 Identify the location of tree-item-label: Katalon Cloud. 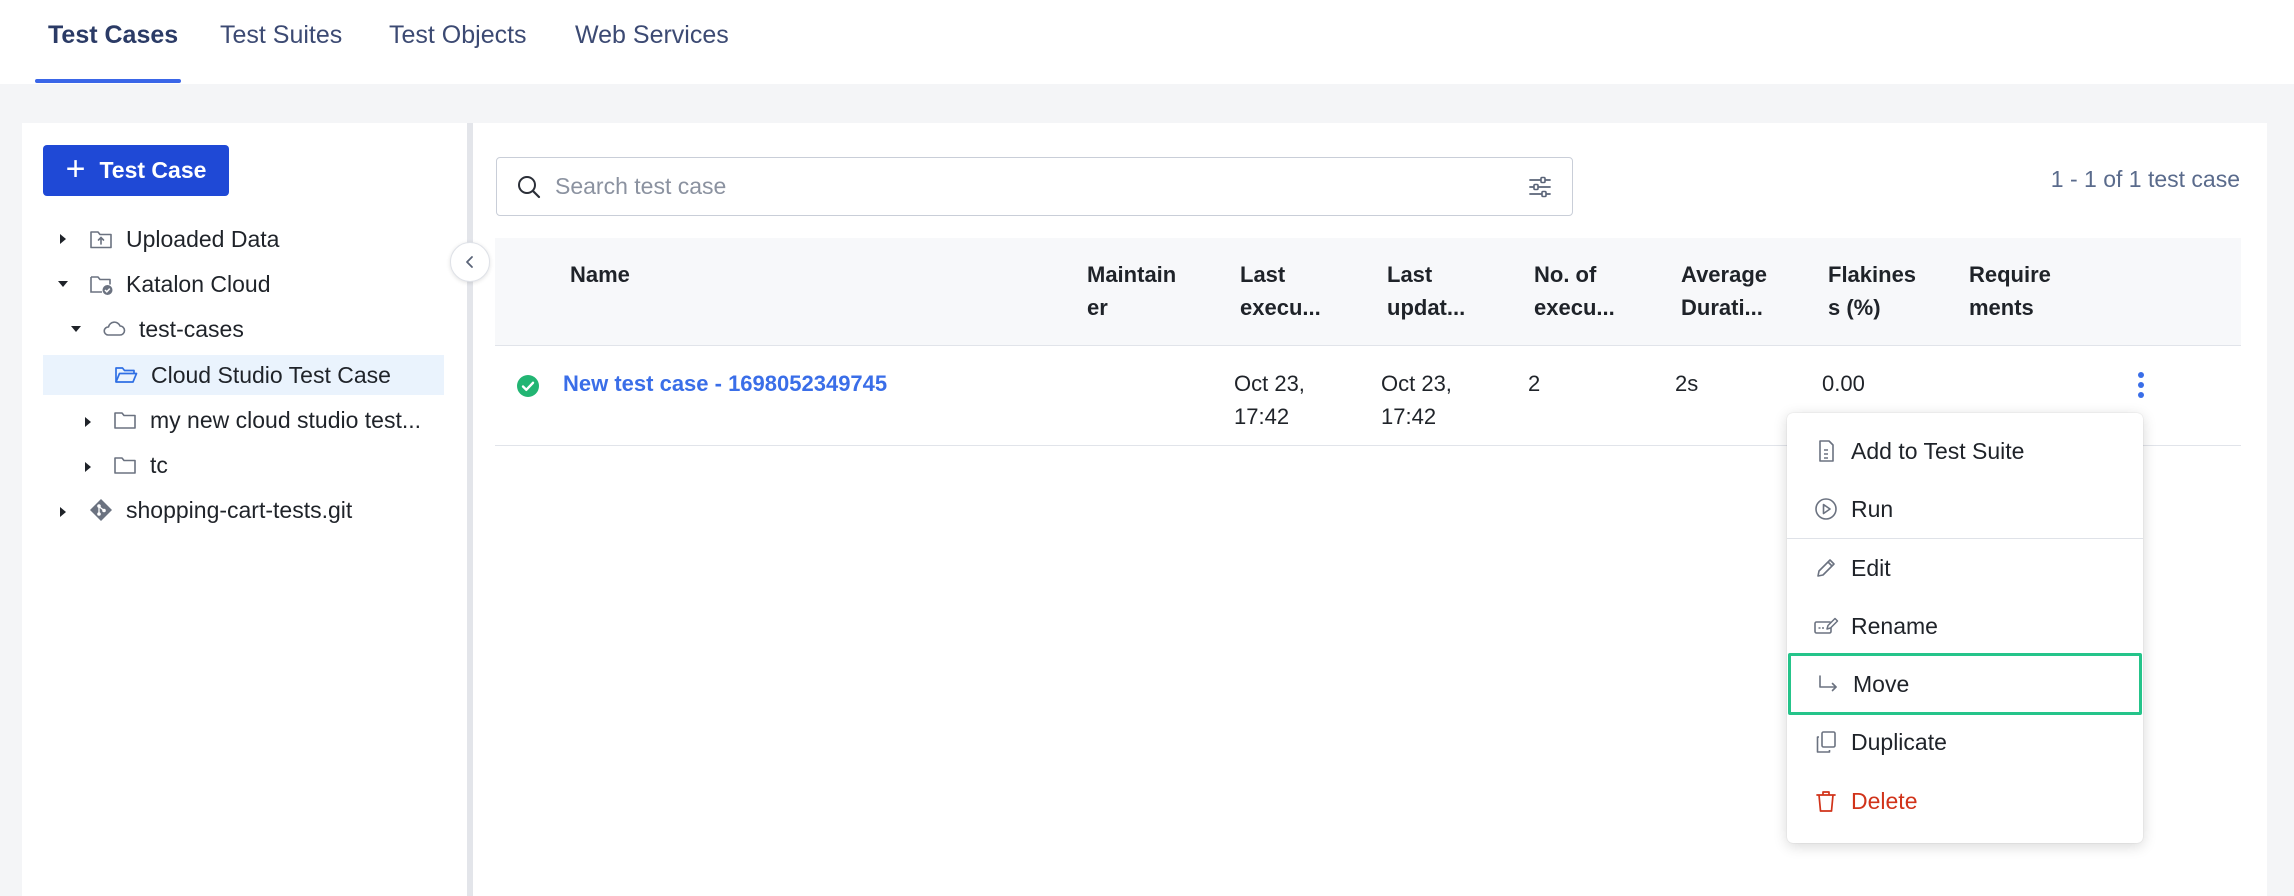
(198, 283).